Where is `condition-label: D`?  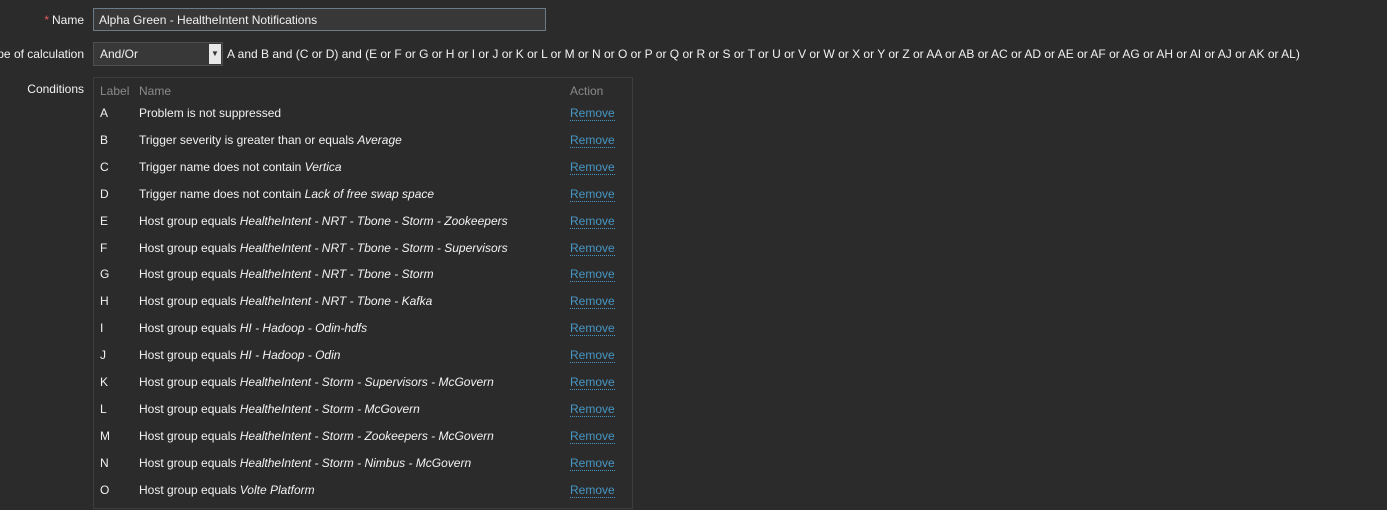 condition-label: D is located at coordinates (104, 193).